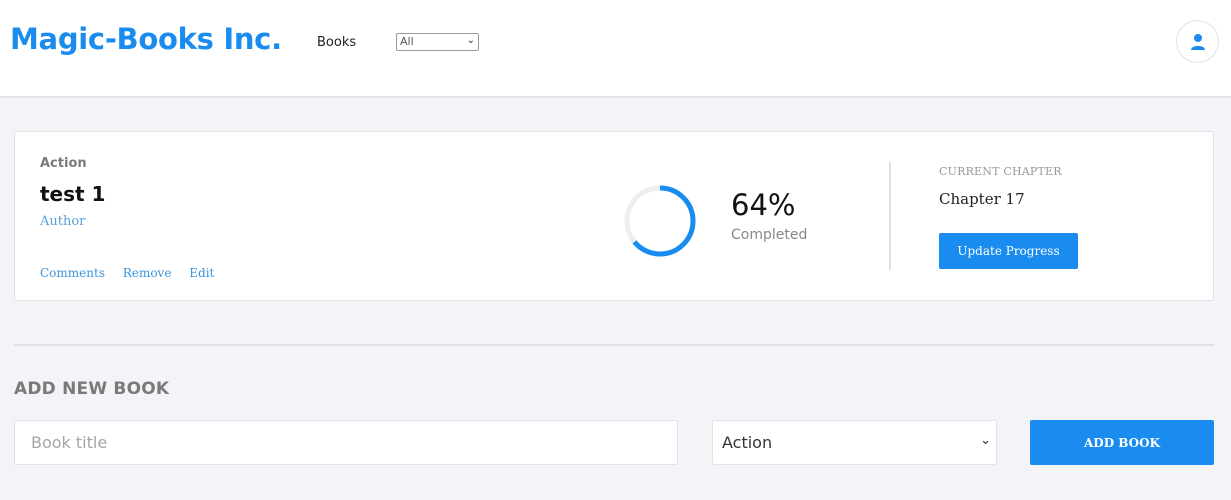  What do you see at coordinates (147, 273) in the screenshot?
I see `remove-link: Remove` at bounding box center [147, 273].